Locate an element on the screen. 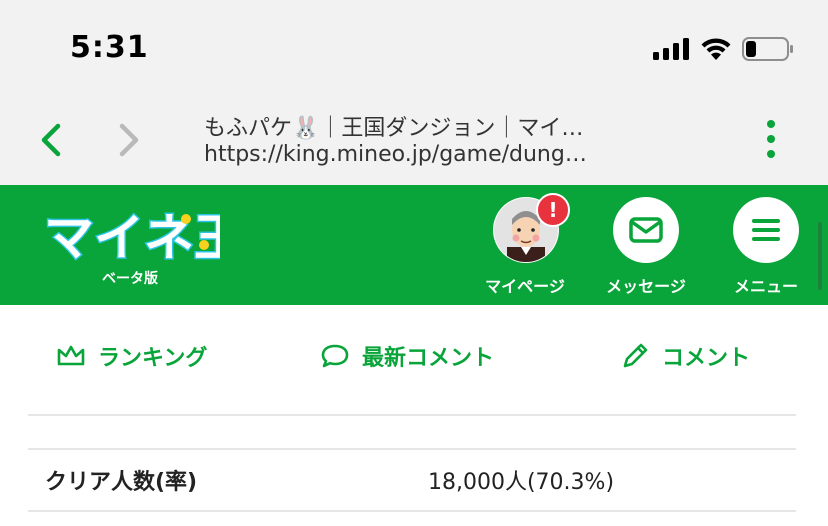  cellular-signal-icon is located at coordinates (671, 49).